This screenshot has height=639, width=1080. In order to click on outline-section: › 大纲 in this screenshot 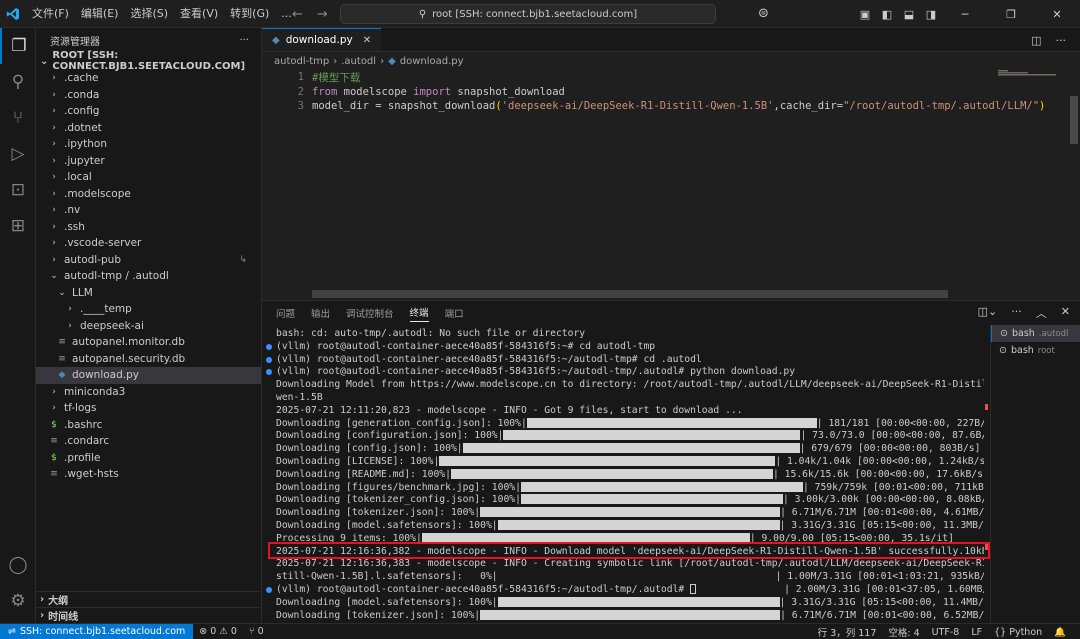, I will do `click(149, 599)`.